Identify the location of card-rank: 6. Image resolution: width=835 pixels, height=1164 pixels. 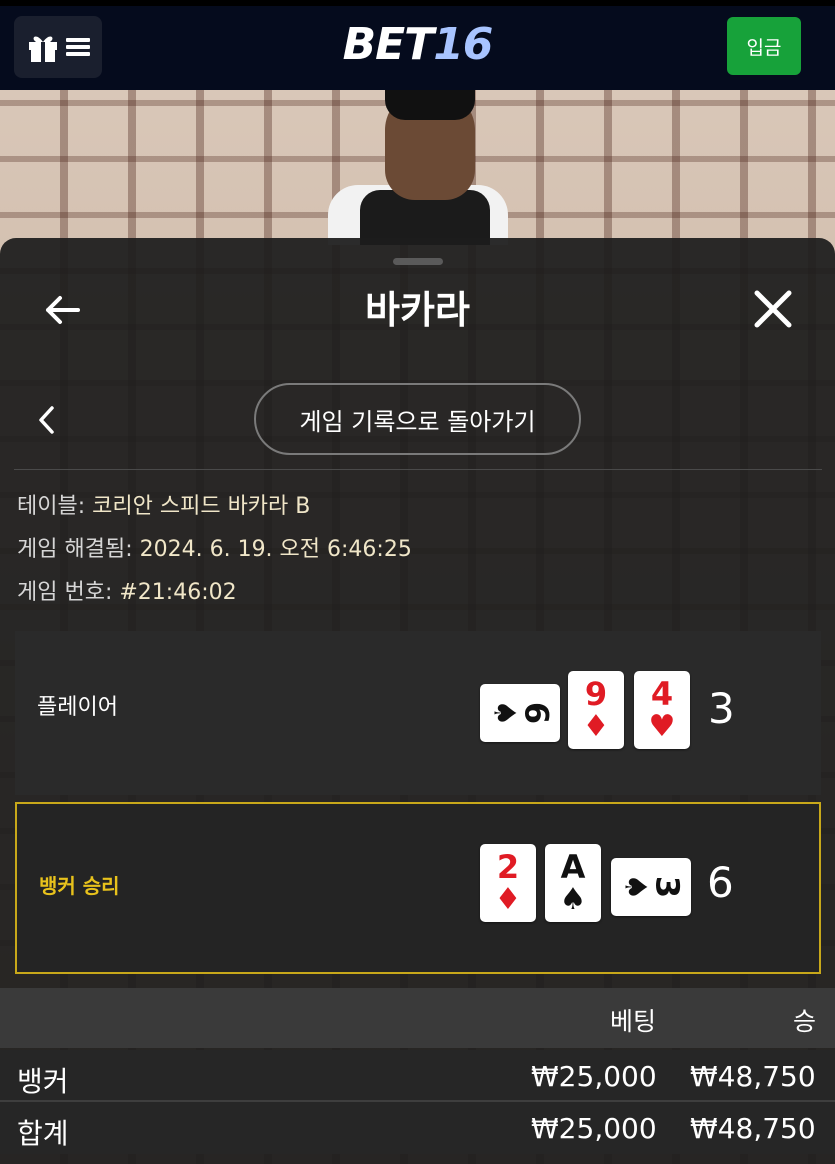
(536, 713).